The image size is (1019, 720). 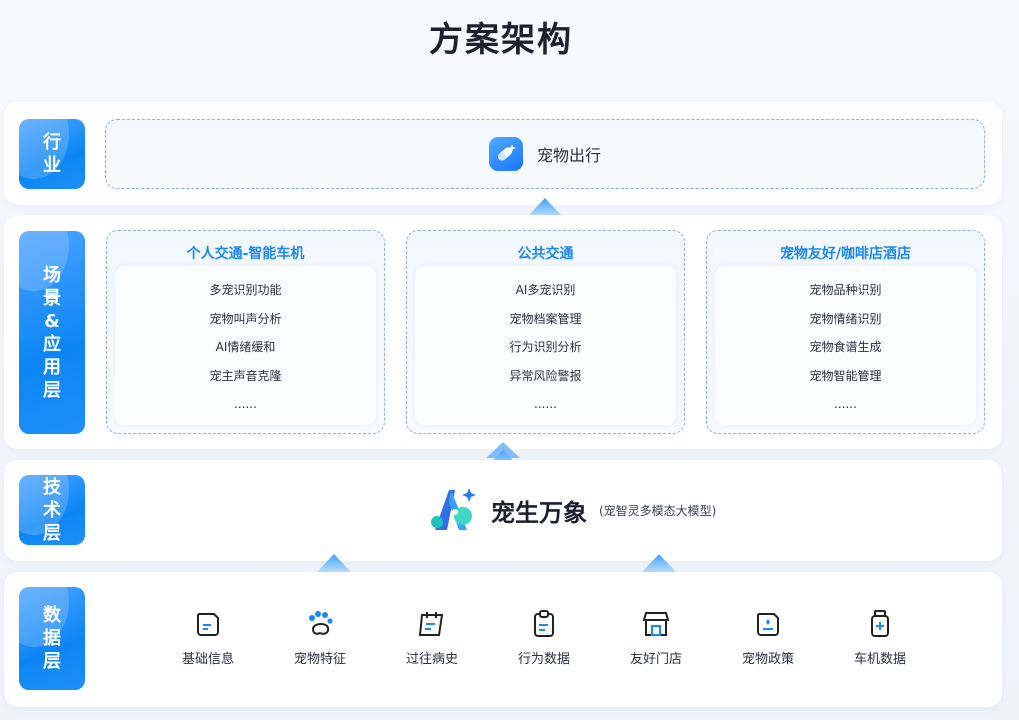 I want to click on scene-column-title: 宠物友好/咖啡店酒店, so click(x=845, y=254).